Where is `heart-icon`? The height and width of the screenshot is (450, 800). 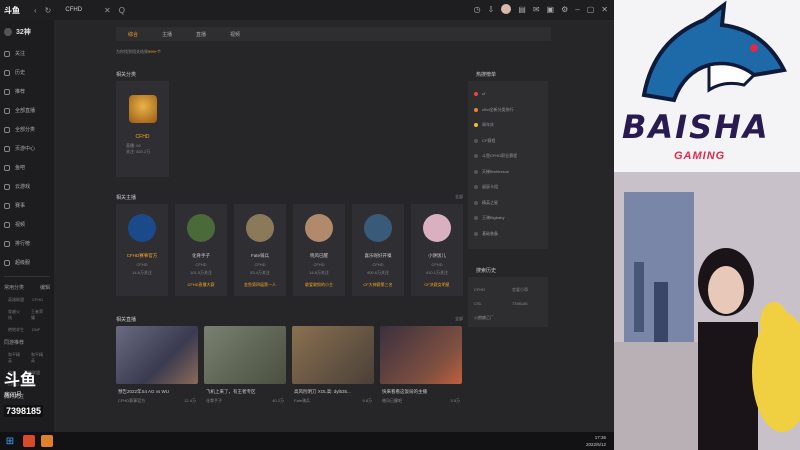
heart-icon is located at coordinates (7, 53).